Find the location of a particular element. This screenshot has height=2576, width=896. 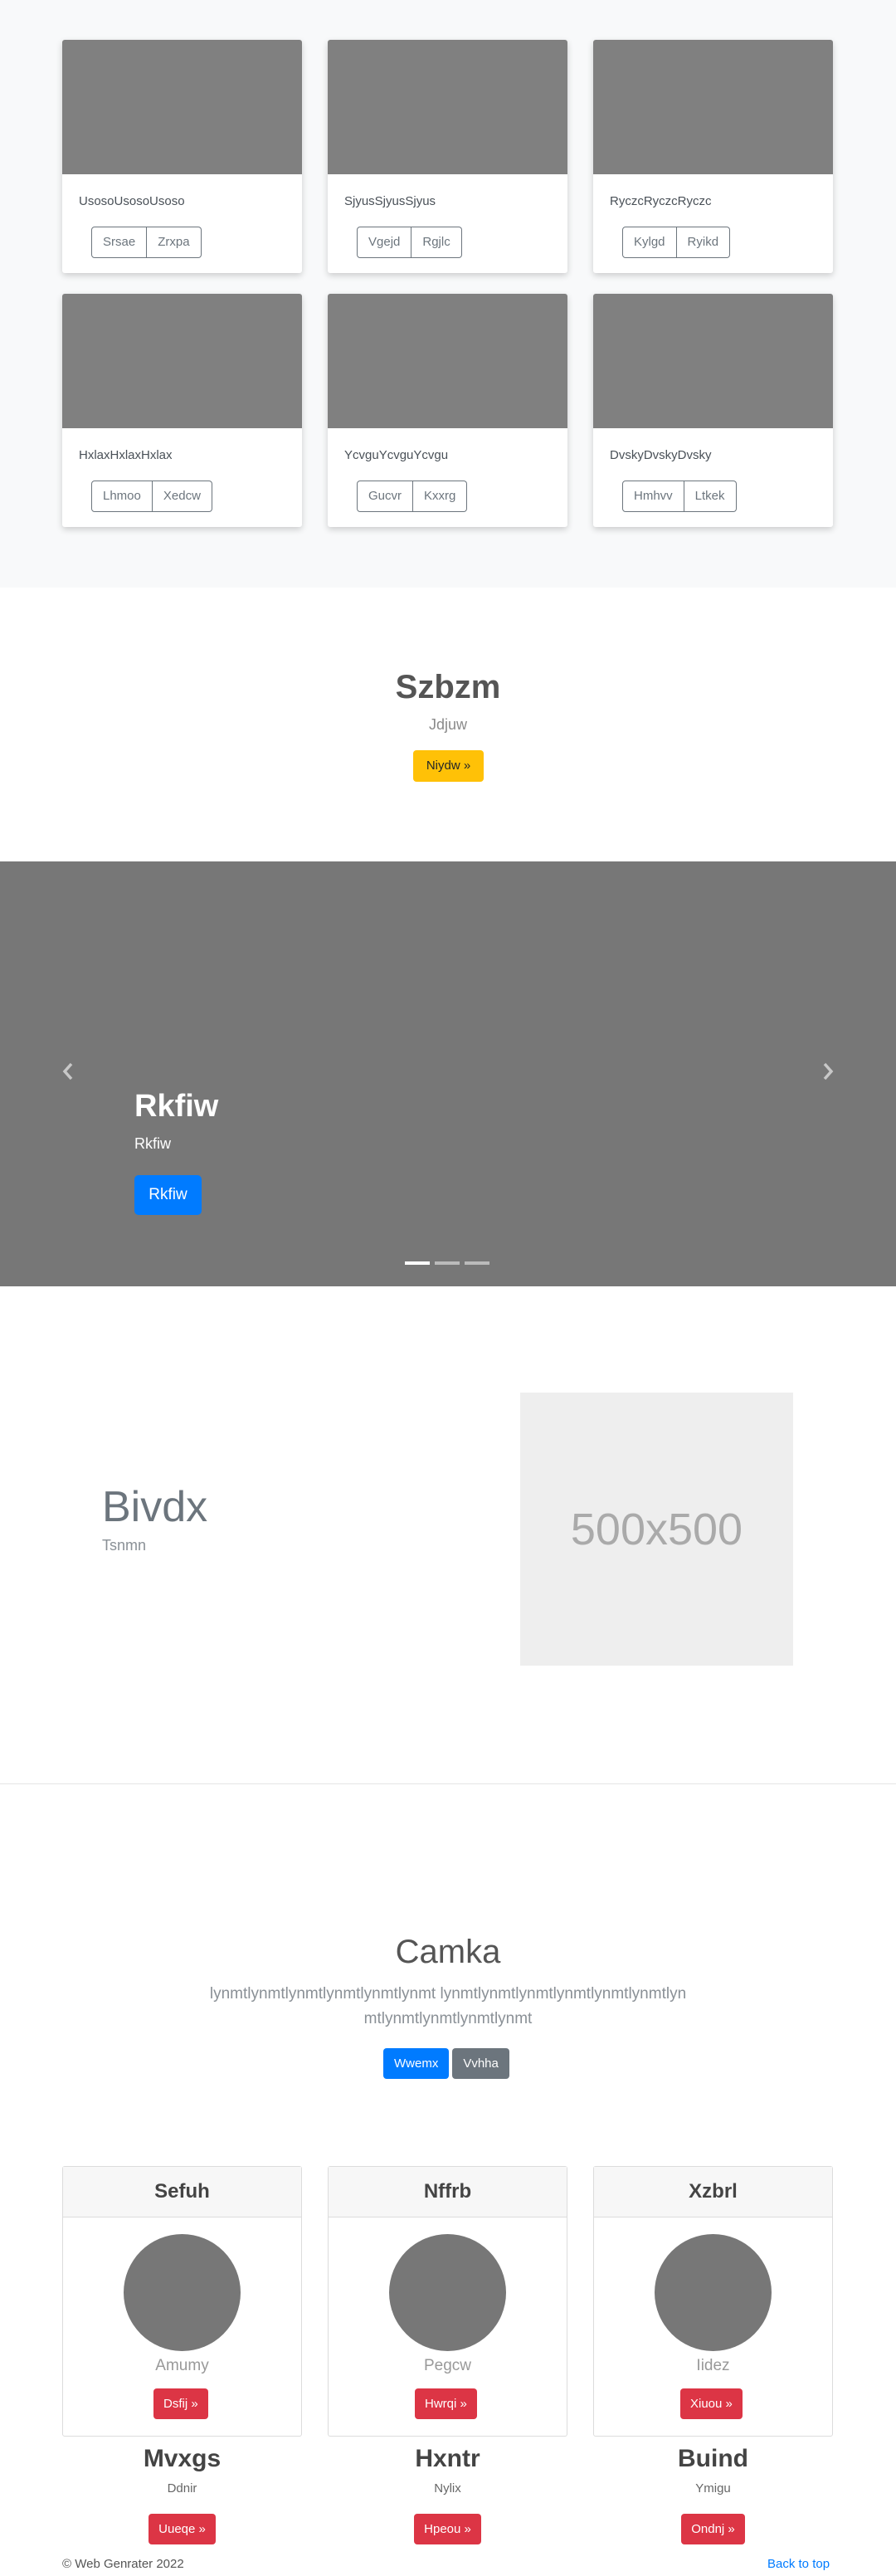

pricing-title: Camka is located at coordinates (448, 1952).